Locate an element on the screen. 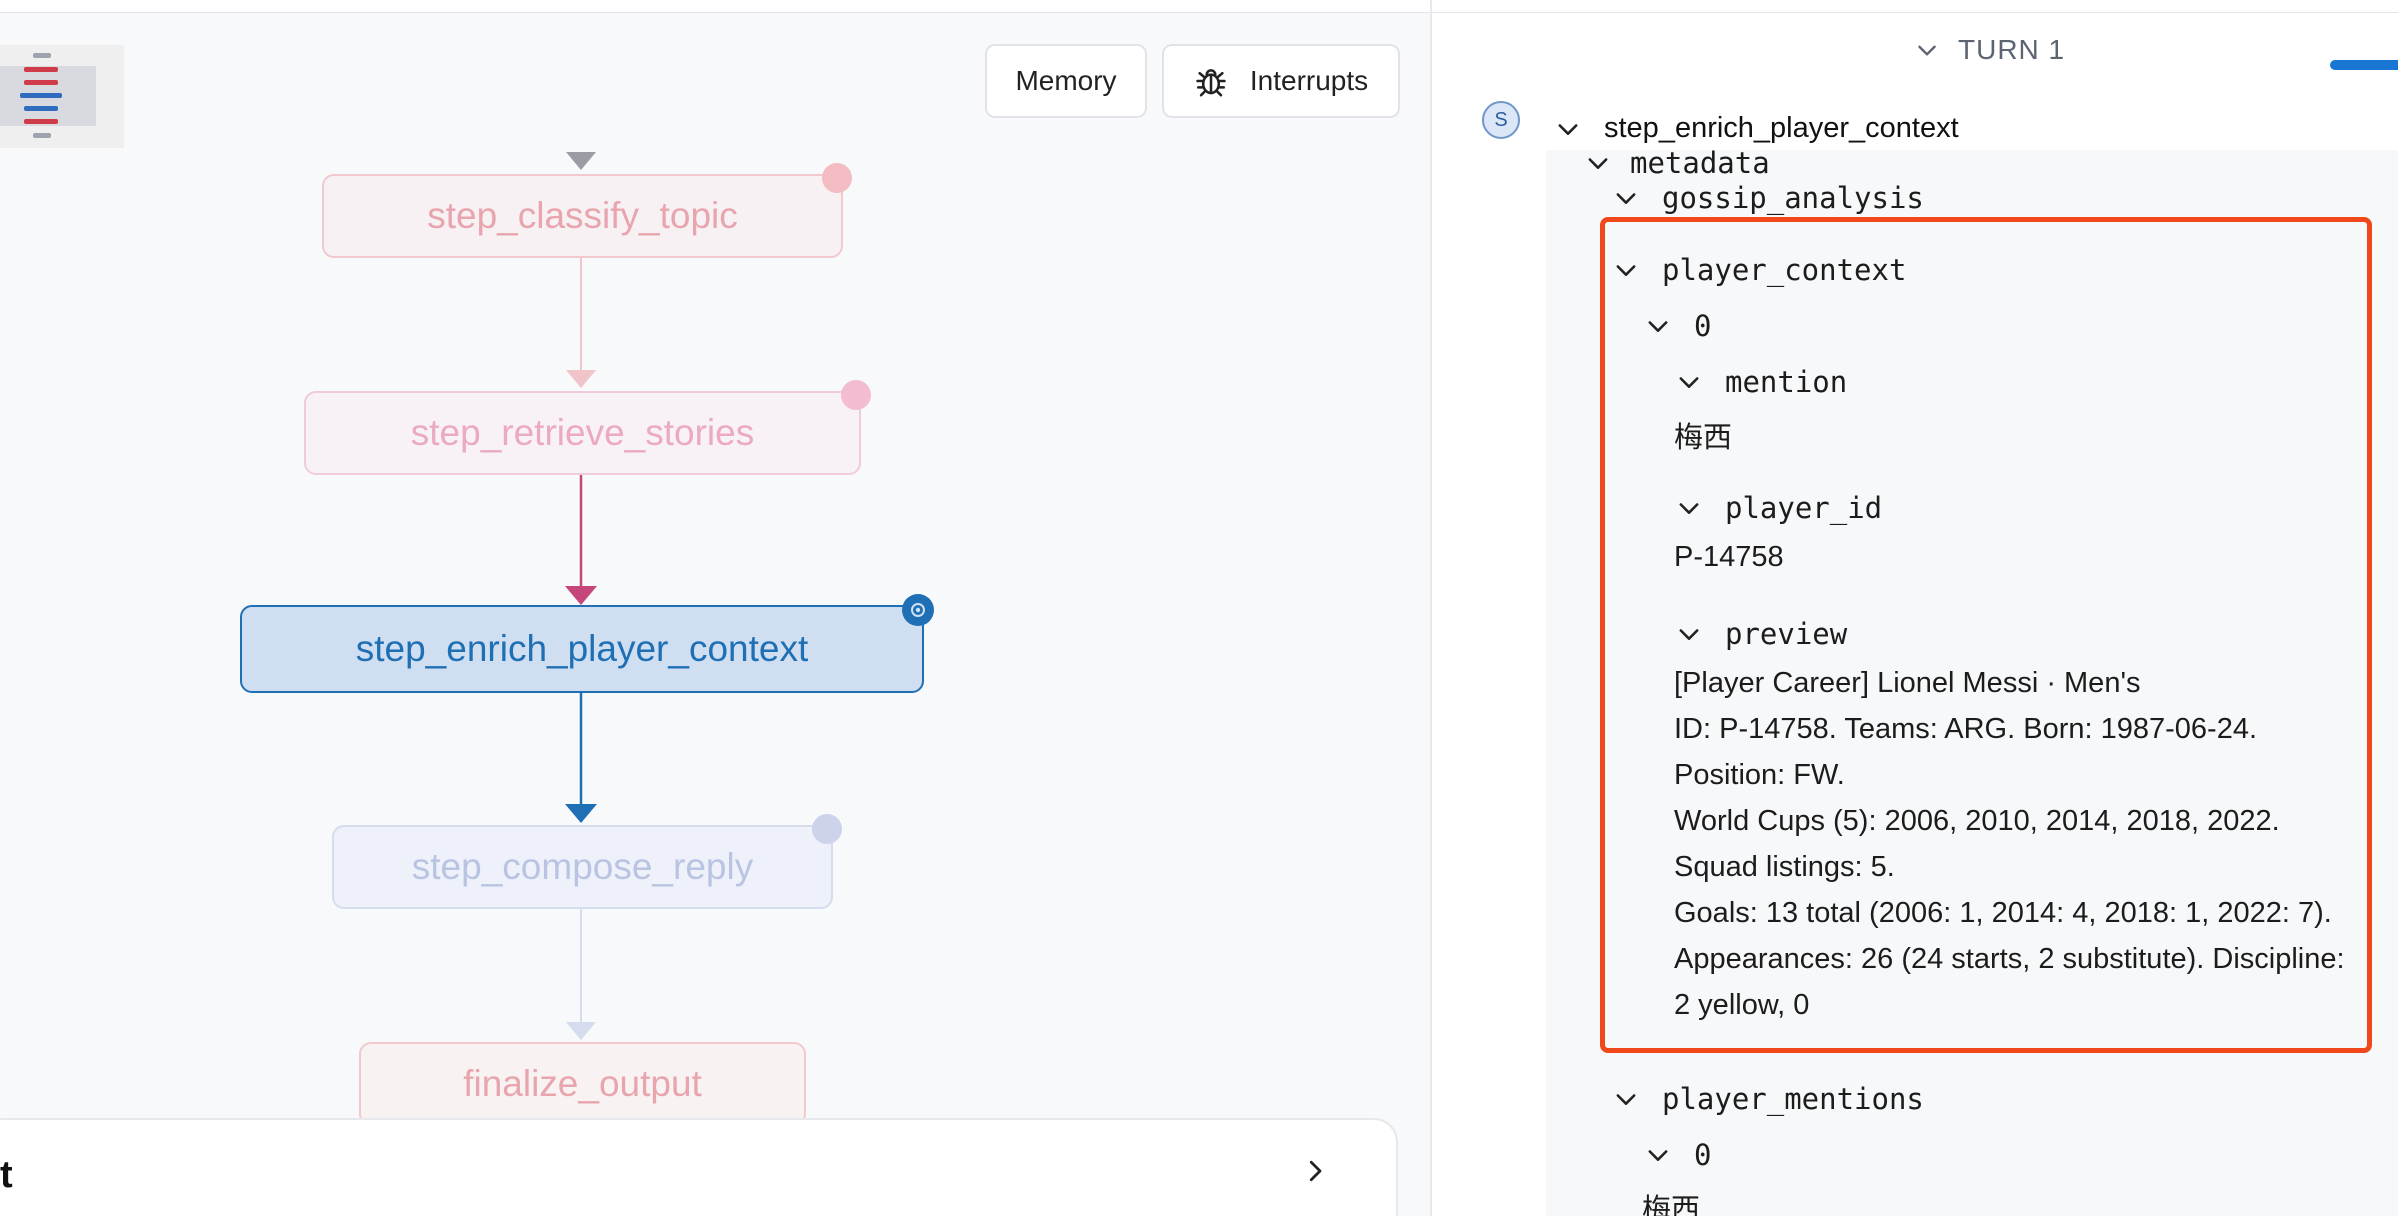  node-label: step_retrieve_stories is located at coordinates (582, 432).